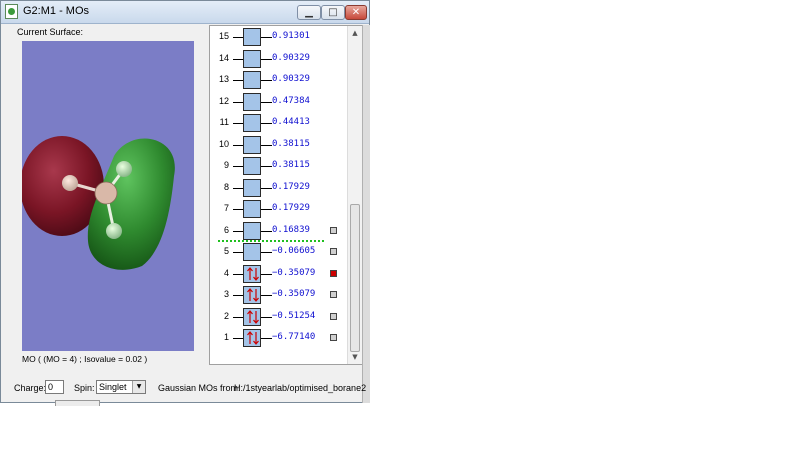  I want to click on orbital-energy: 0.16839, so click(291, 229).